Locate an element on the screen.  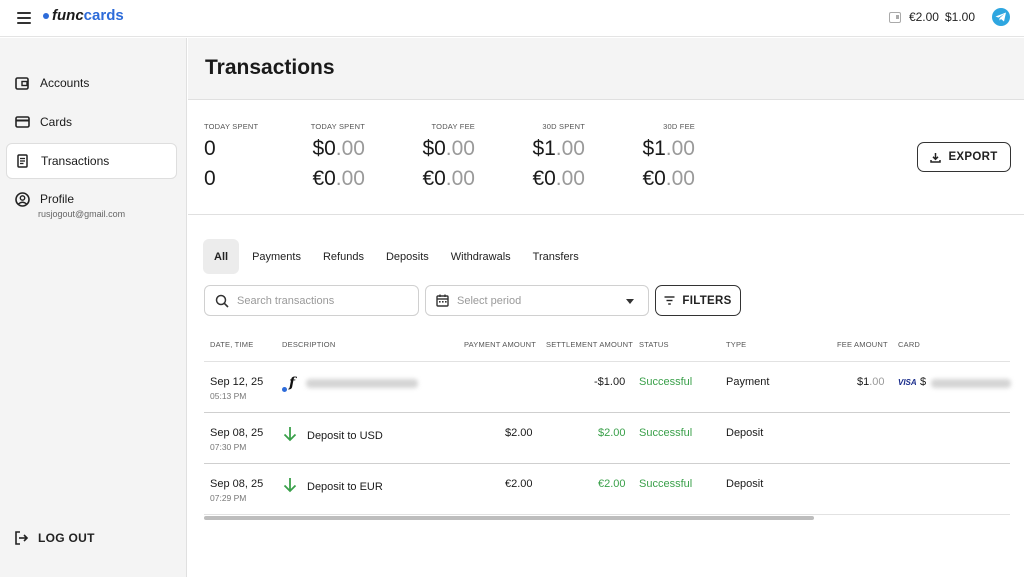
stat-30d-spent: 30D SPENT $1.00 €0.00 is located at coordinates (558, 156).